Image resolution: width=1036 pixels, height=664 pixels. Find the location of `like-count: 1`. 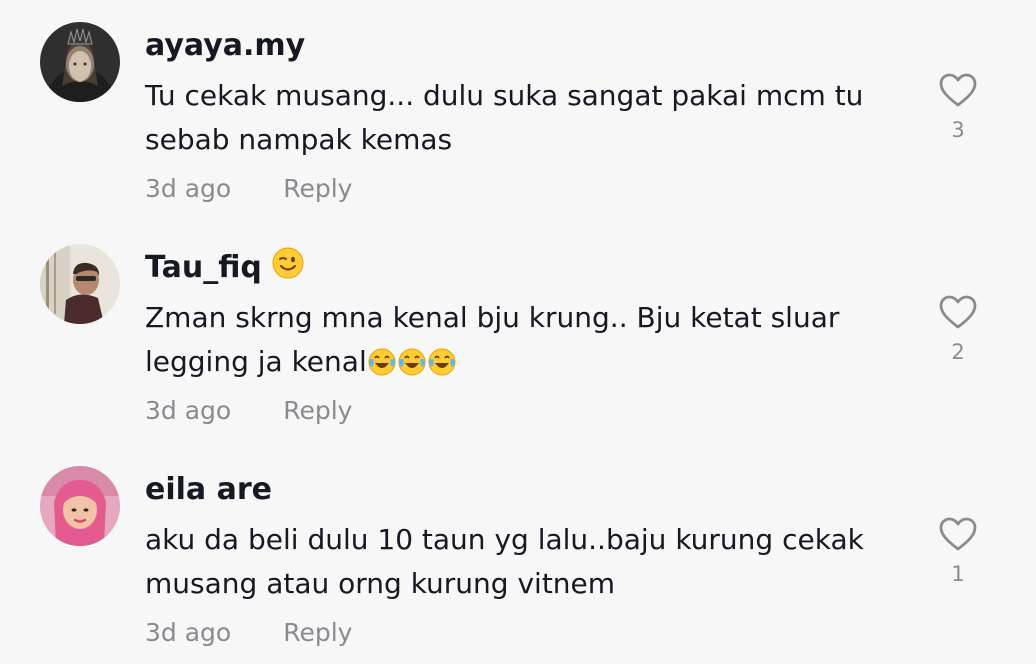

like-count: 1 is located at coordinates (958, 574).